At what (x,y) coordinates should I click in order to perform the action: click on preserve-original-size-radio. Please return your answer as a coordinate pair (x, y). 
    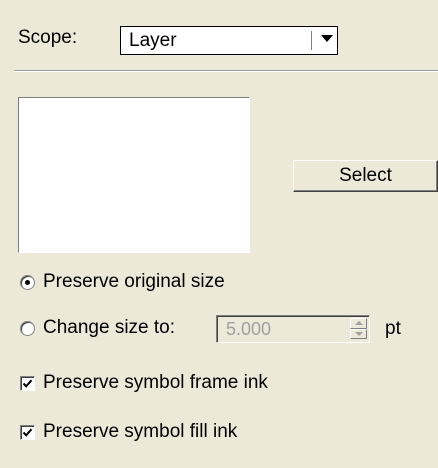
    Looking at the image, I should click on (27, 282).